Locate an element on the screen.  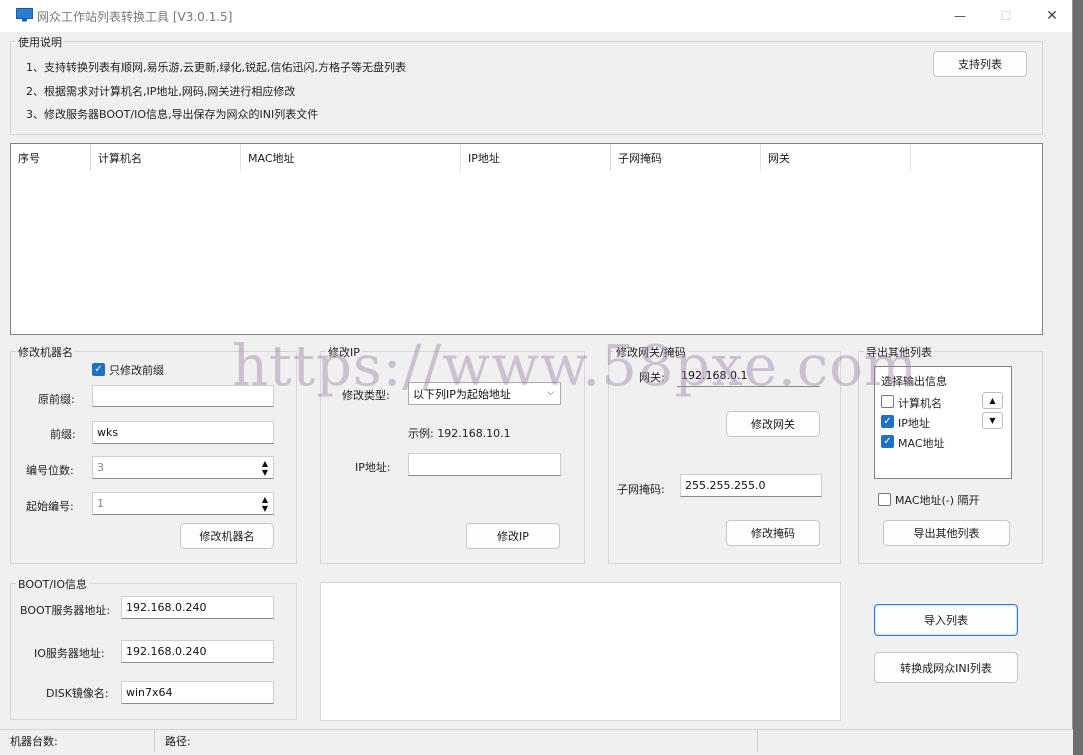
bootio-group-label: BOOT/IO信息 is located at coordinates (52, 584).